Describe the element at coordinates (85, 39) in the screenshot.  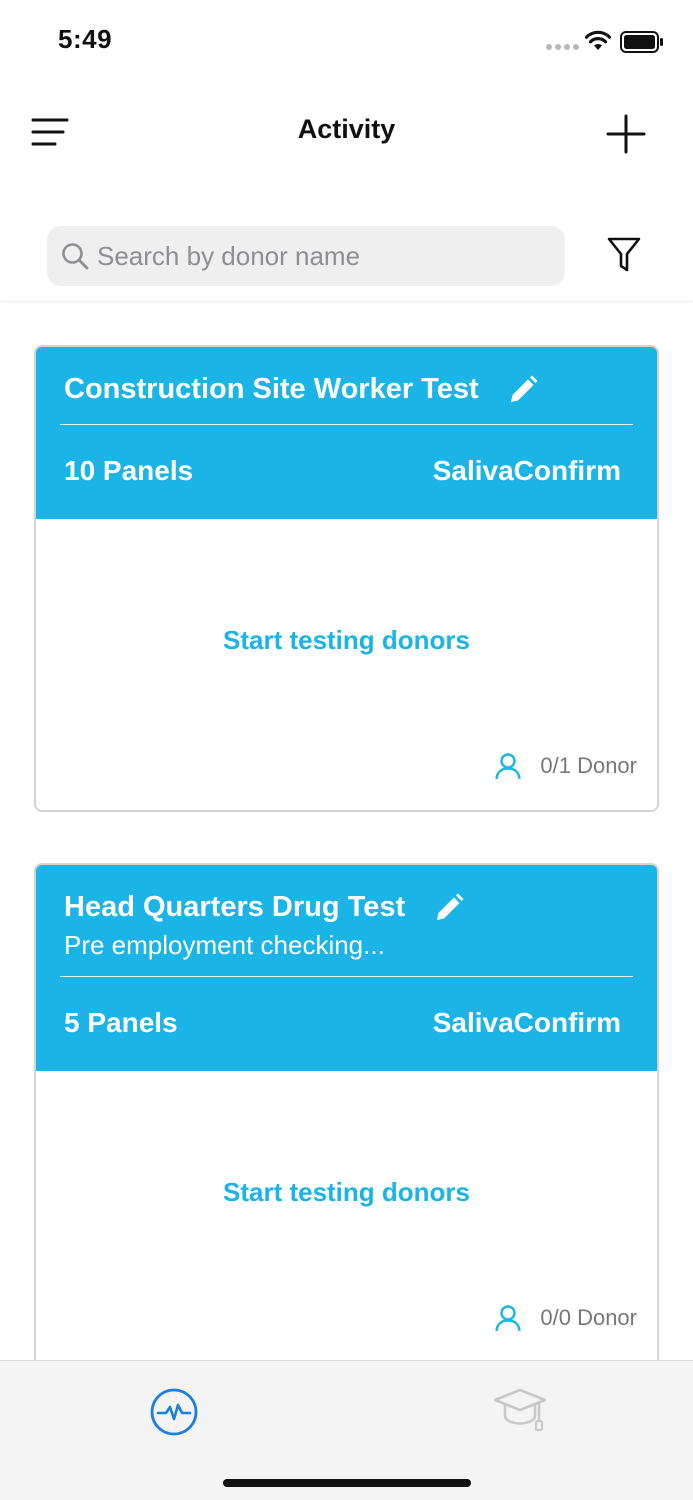
I see `status-time: 5:49` at that location.